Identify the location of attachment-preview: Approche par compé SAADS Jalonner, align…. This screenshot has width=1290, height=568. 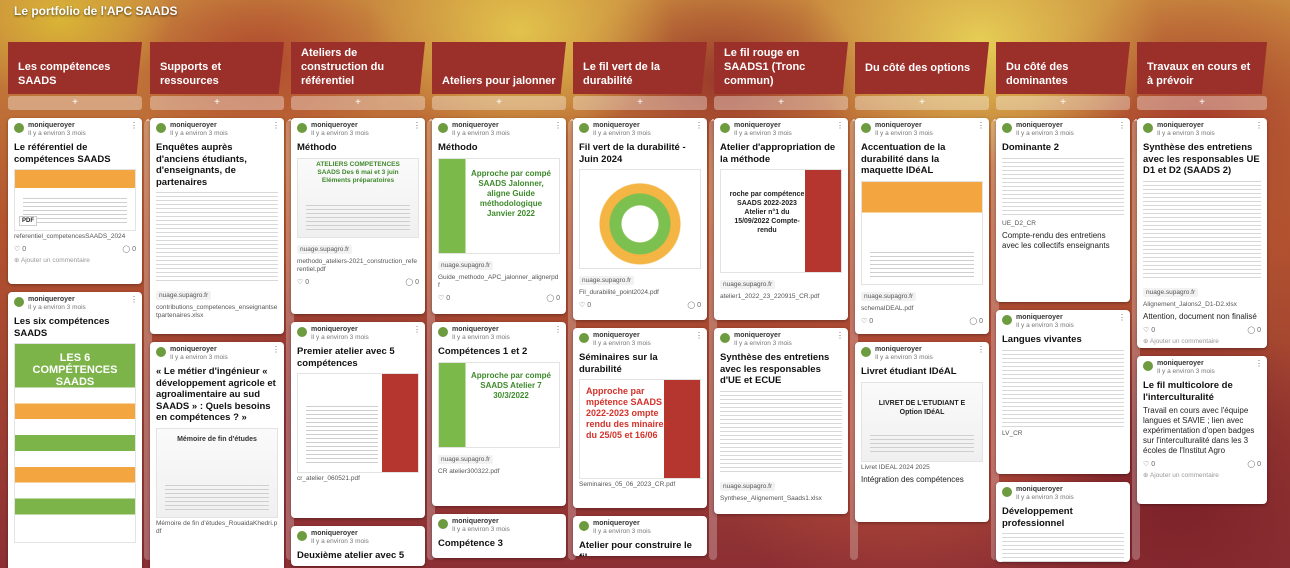
(499, 205).